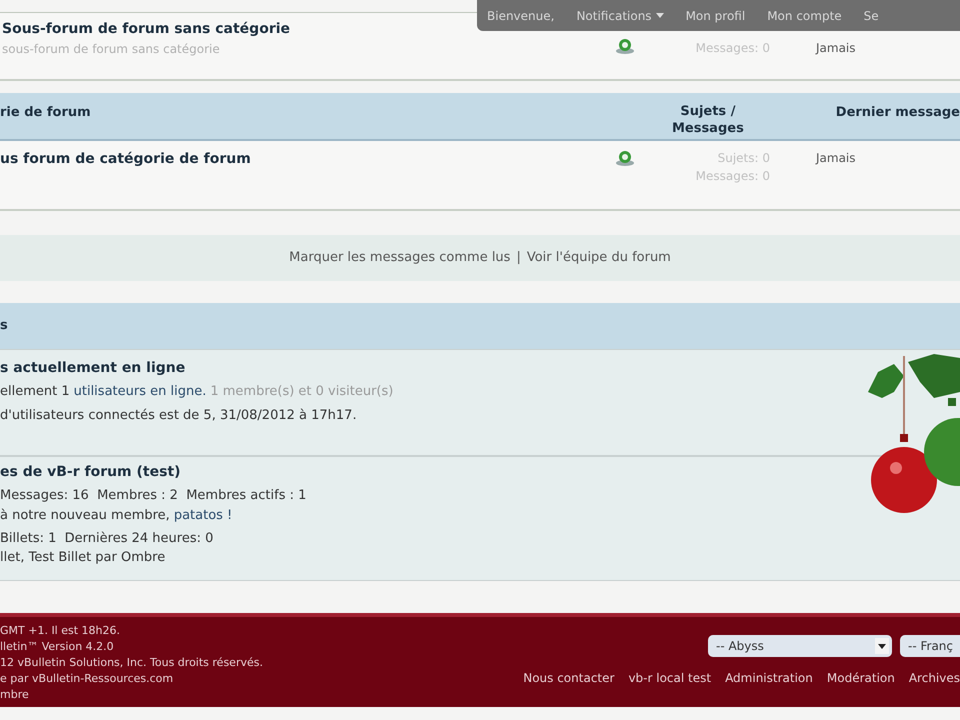 The width and height of the screenshot is (960, 720). I want to click on online-users-link: utilisateurs en ligne., so click(140, 392).